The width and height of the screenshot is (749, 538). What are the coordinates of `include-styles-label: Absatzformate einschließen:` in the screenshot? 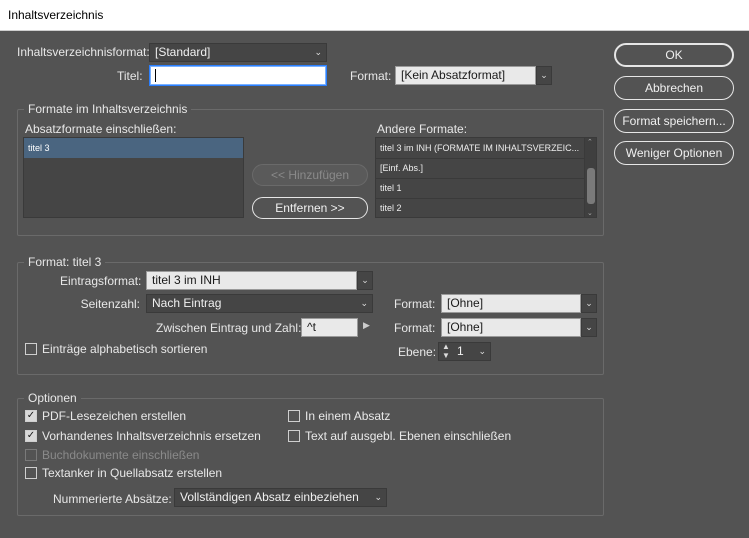 It's located at (101, 129).